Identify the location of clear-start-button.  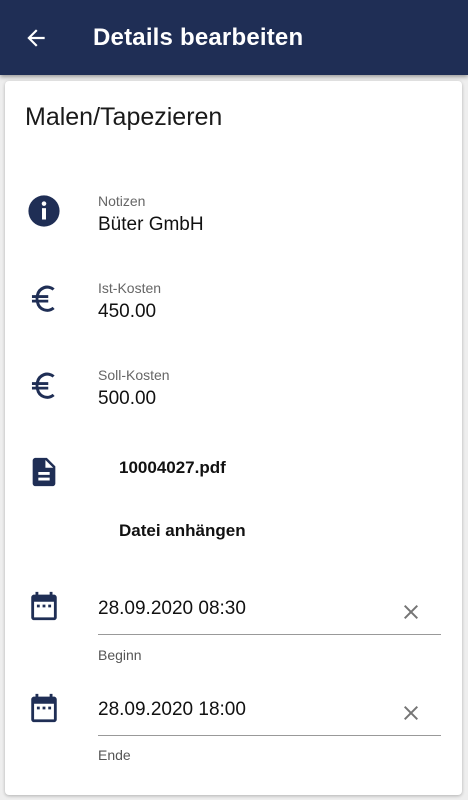
(411, 612).